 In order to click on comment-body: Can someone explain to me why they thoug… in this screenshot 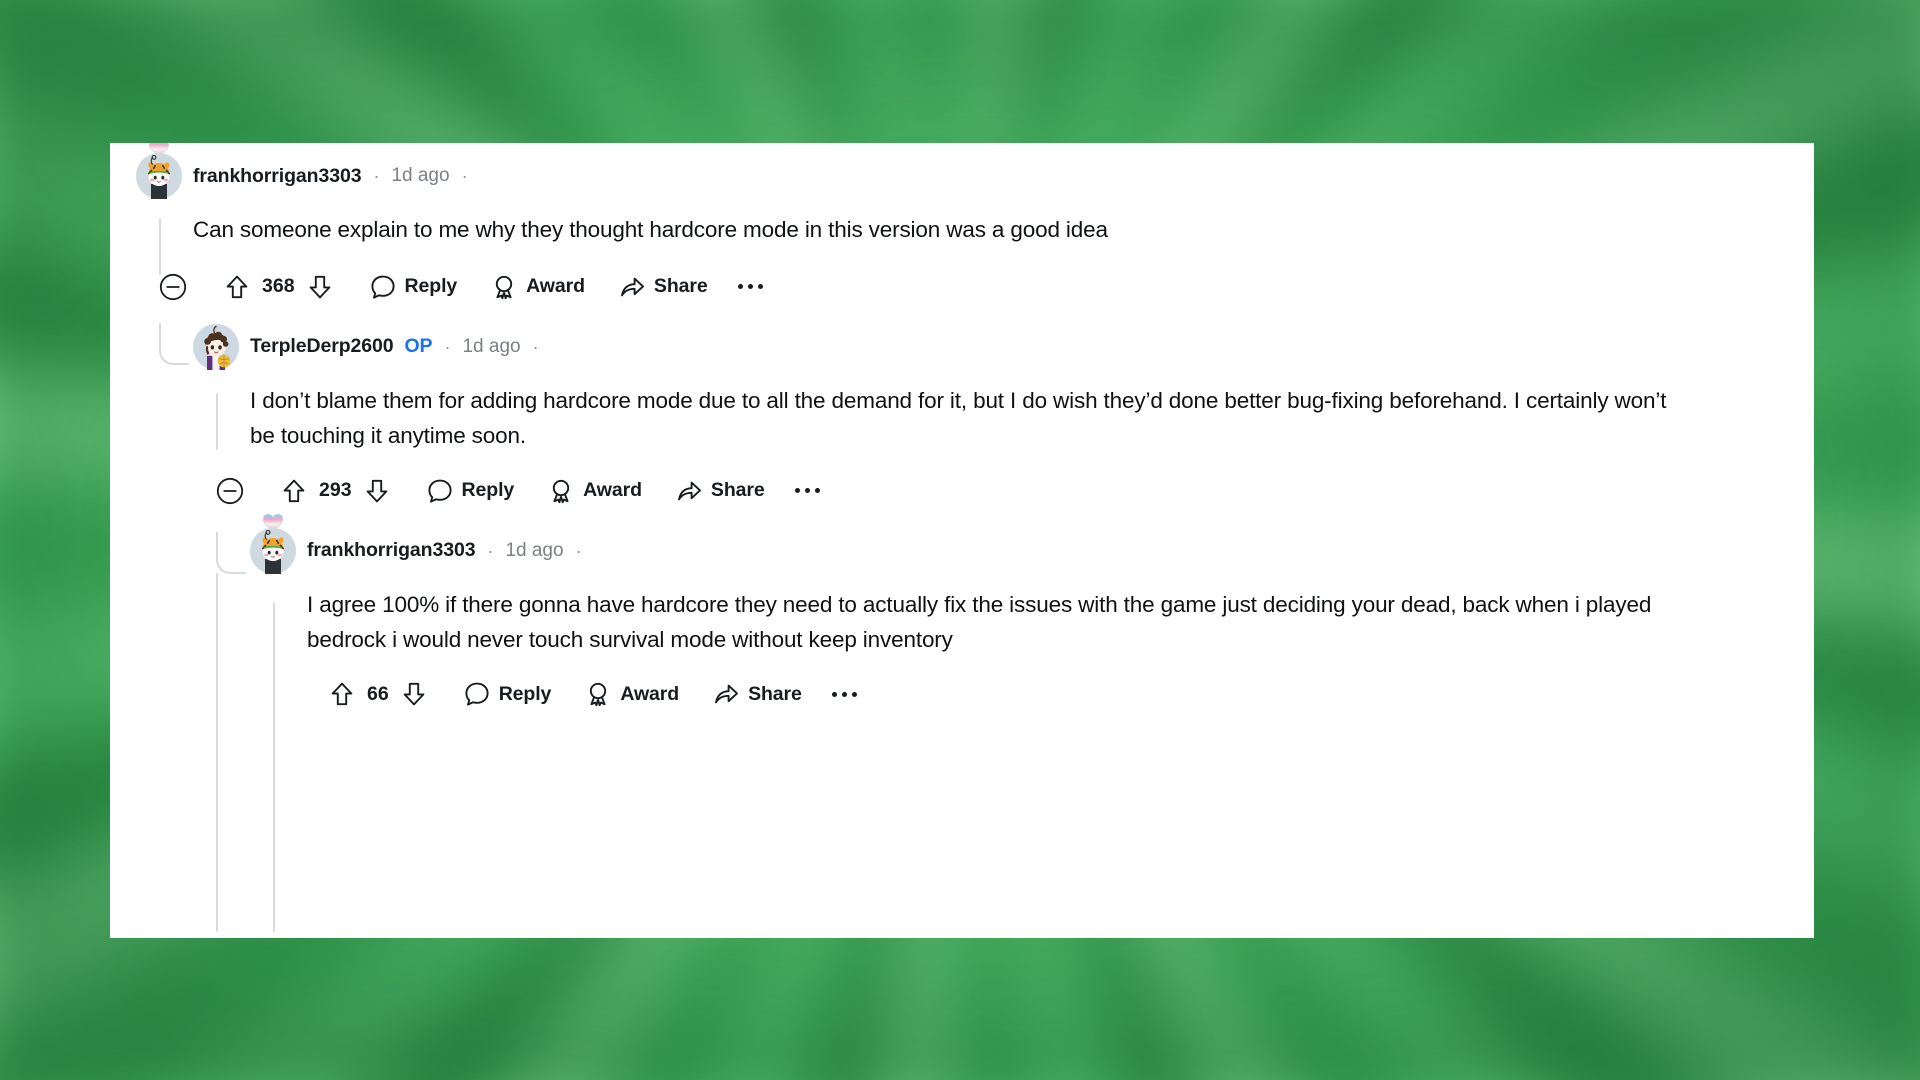, I will do `click(650, 229)`.